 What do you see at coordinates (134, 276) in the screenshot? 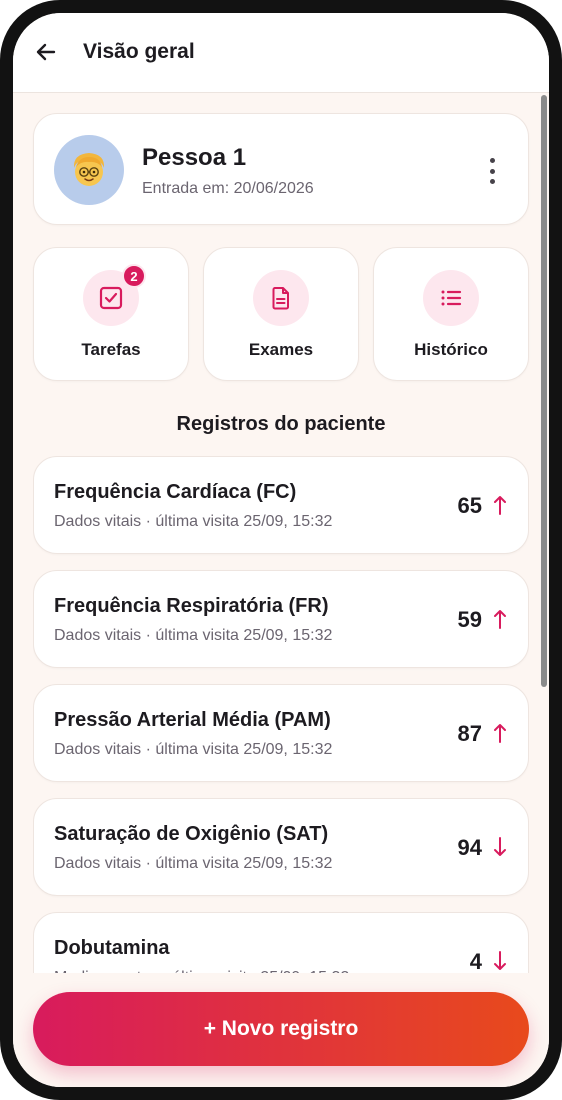
I see `tasks-count-badge: 2` at bounding box center [134, 276].